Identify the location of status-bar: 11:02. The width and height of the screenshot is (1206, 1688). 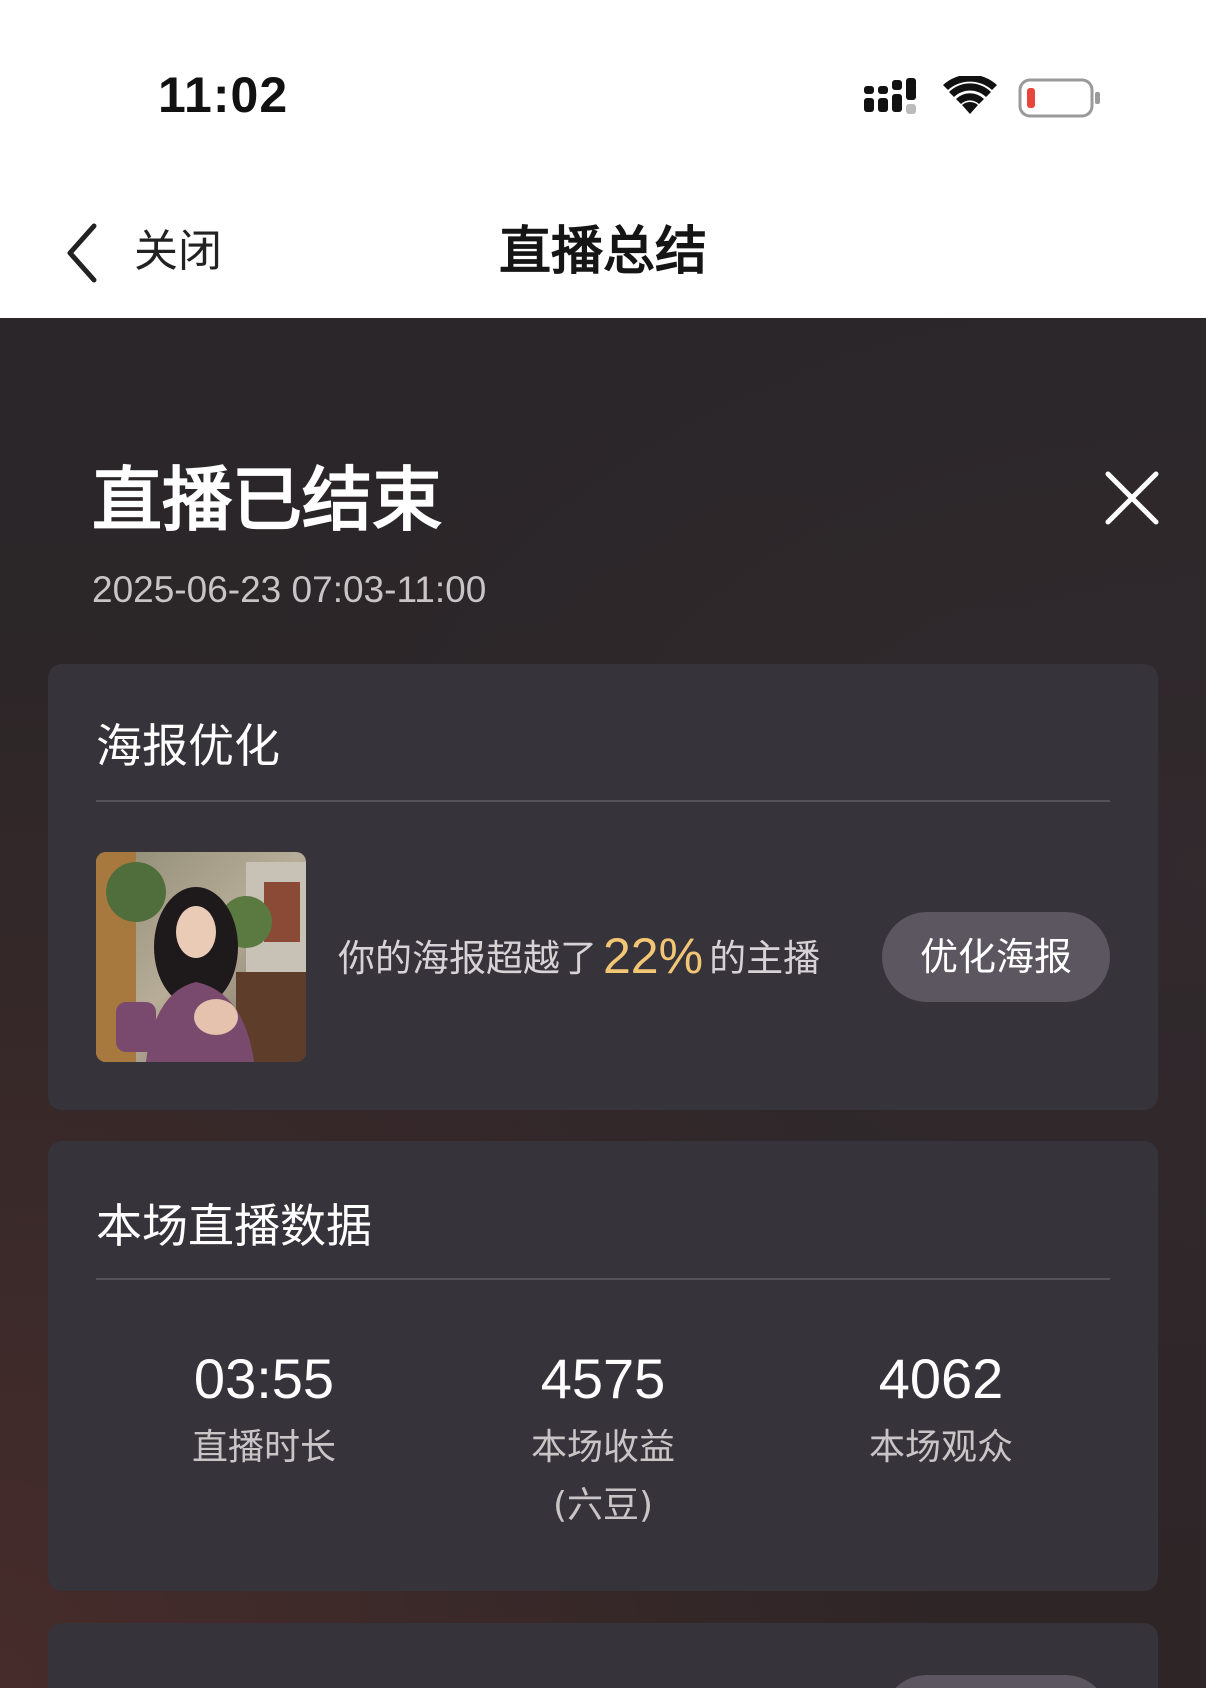
(603, 95).